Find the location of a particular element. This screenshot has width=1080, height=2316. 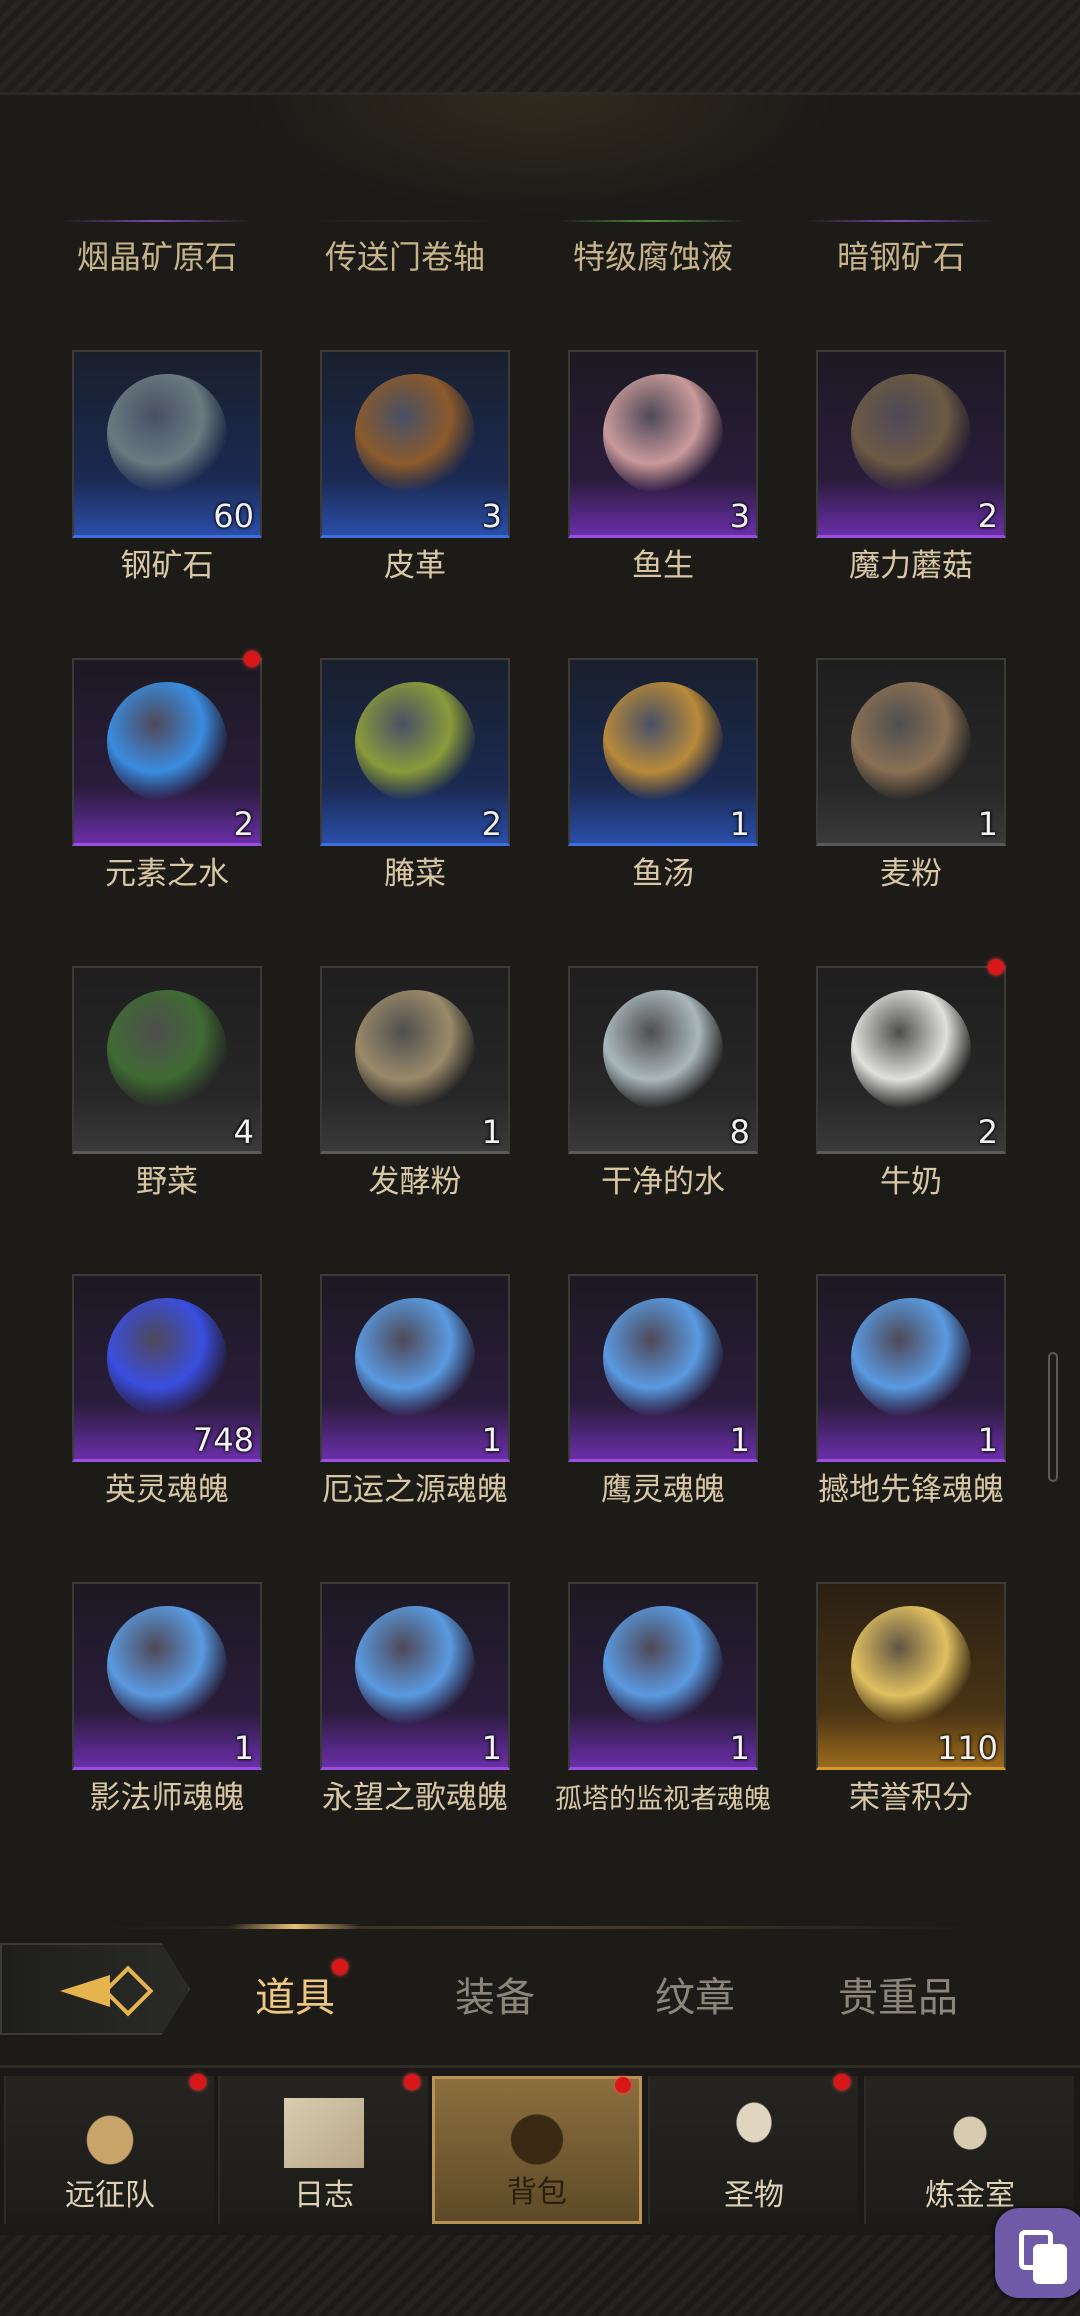

inventory-slot: 60 钢矿石 is located at coordinates (167, 465).